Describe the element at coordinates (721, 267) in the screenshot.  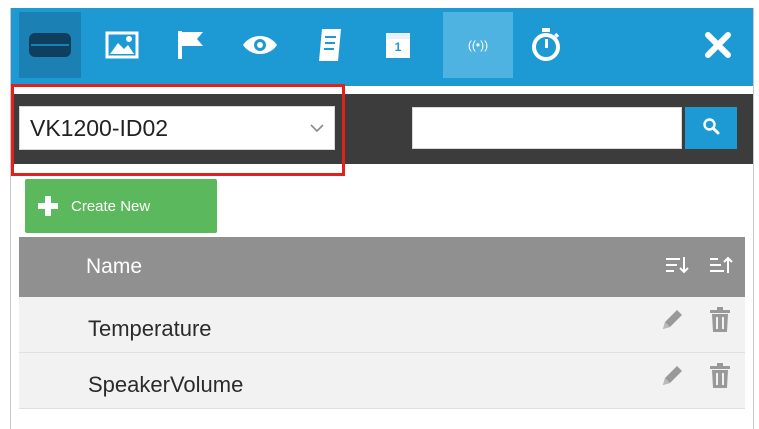
I see `sort-ascending-icon` at that location.